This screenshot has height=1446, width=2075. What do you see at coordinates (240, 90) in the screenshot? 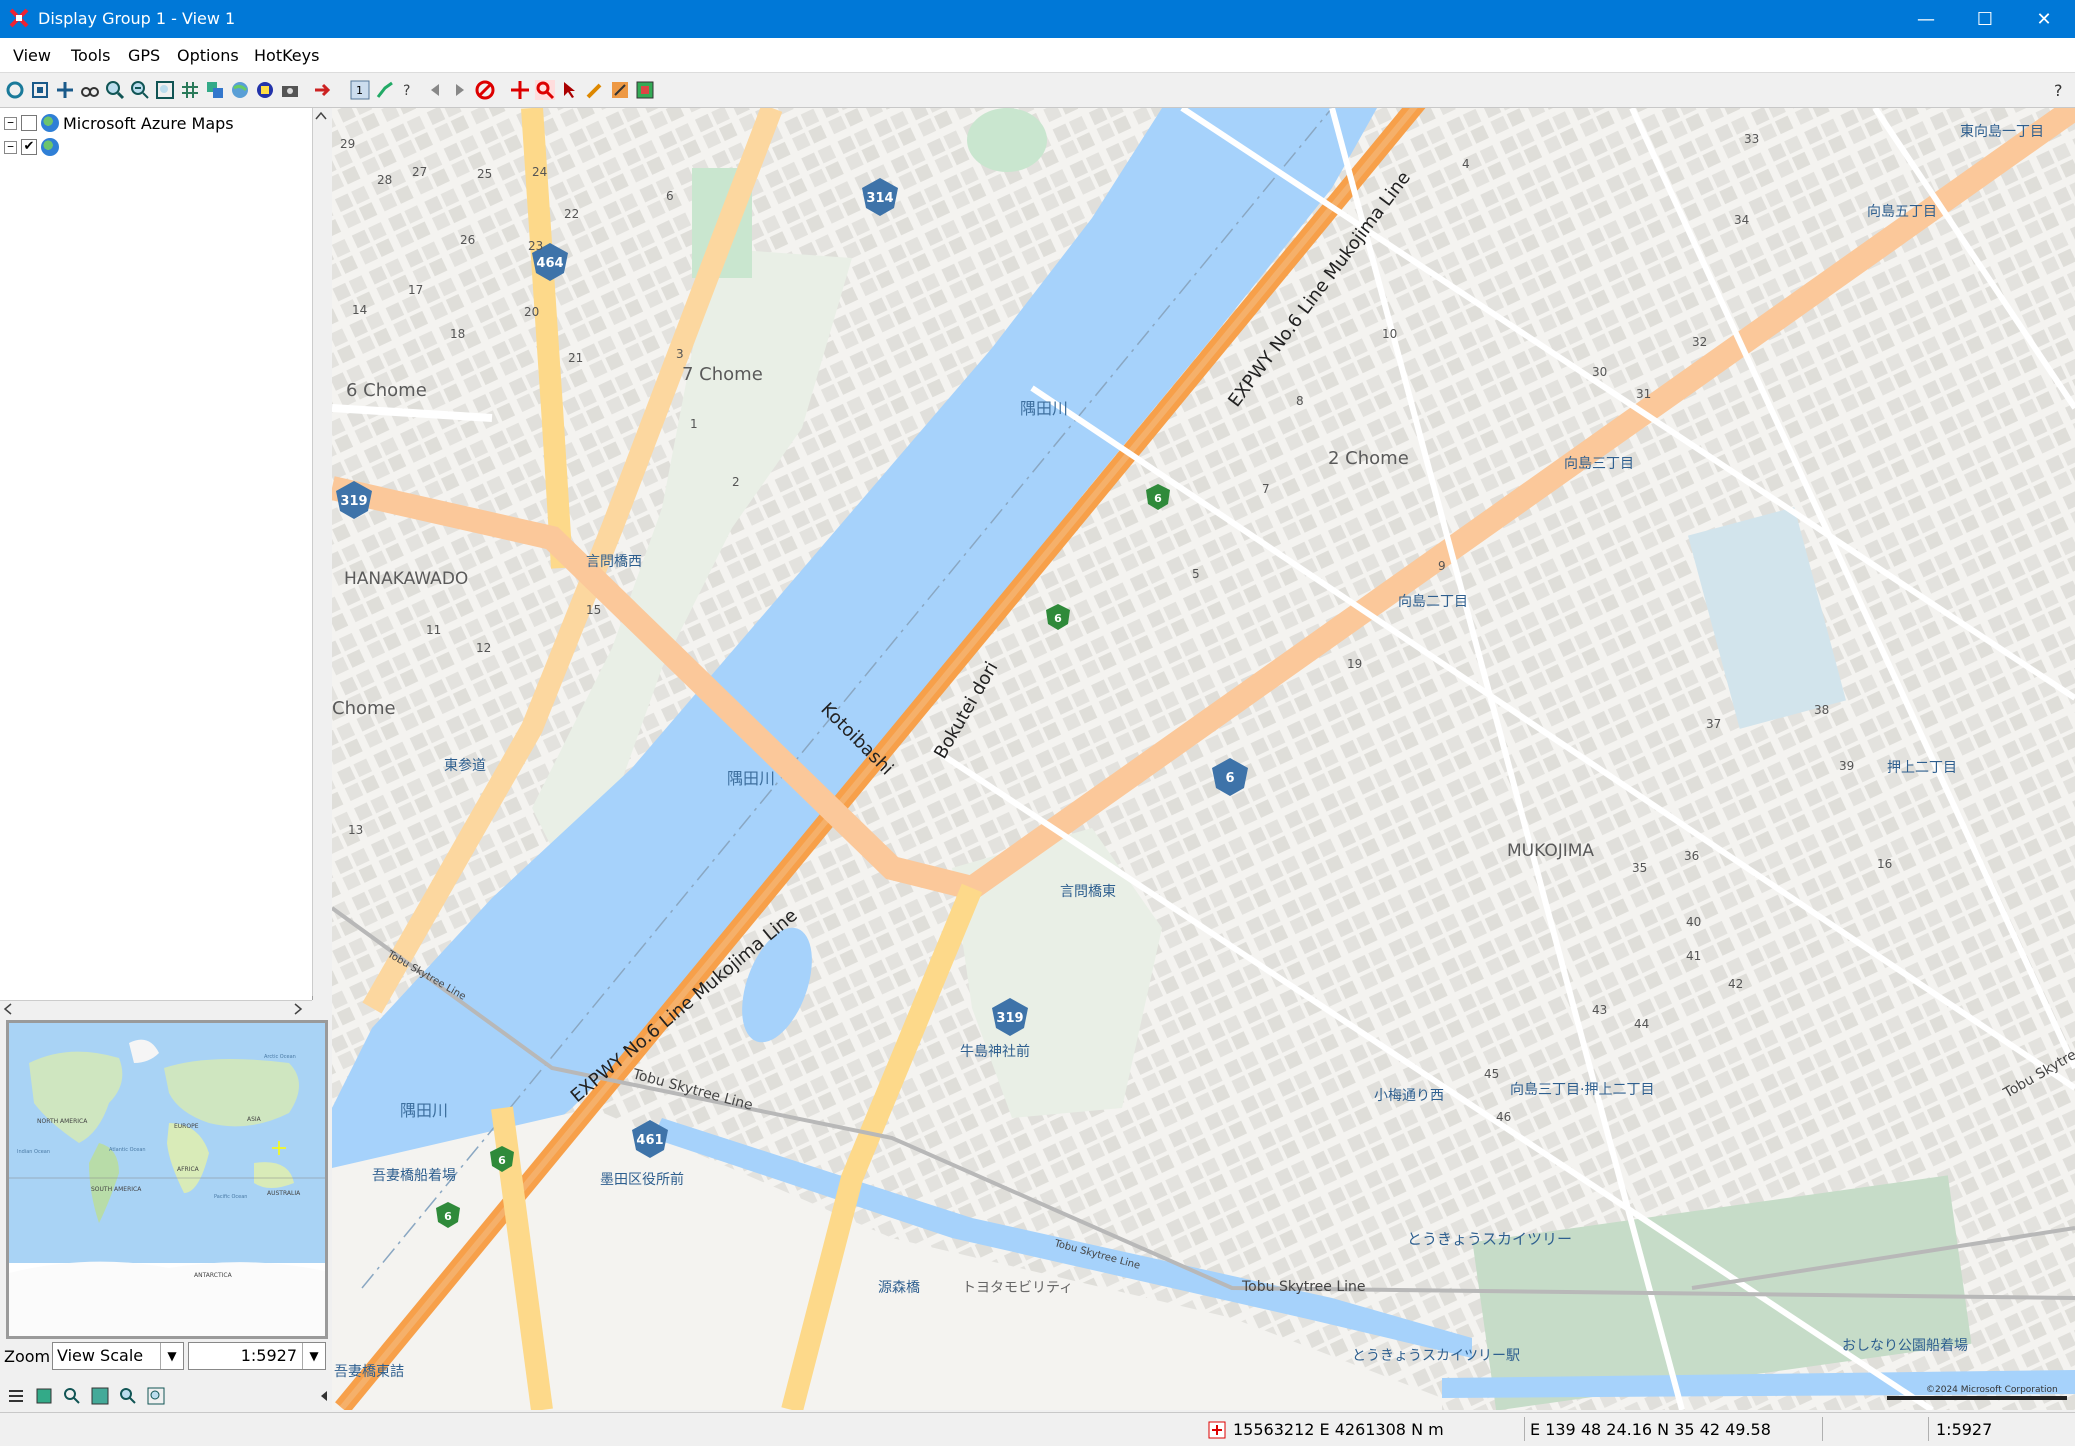
I see `globe-icon` at bounding box center [240, 90].